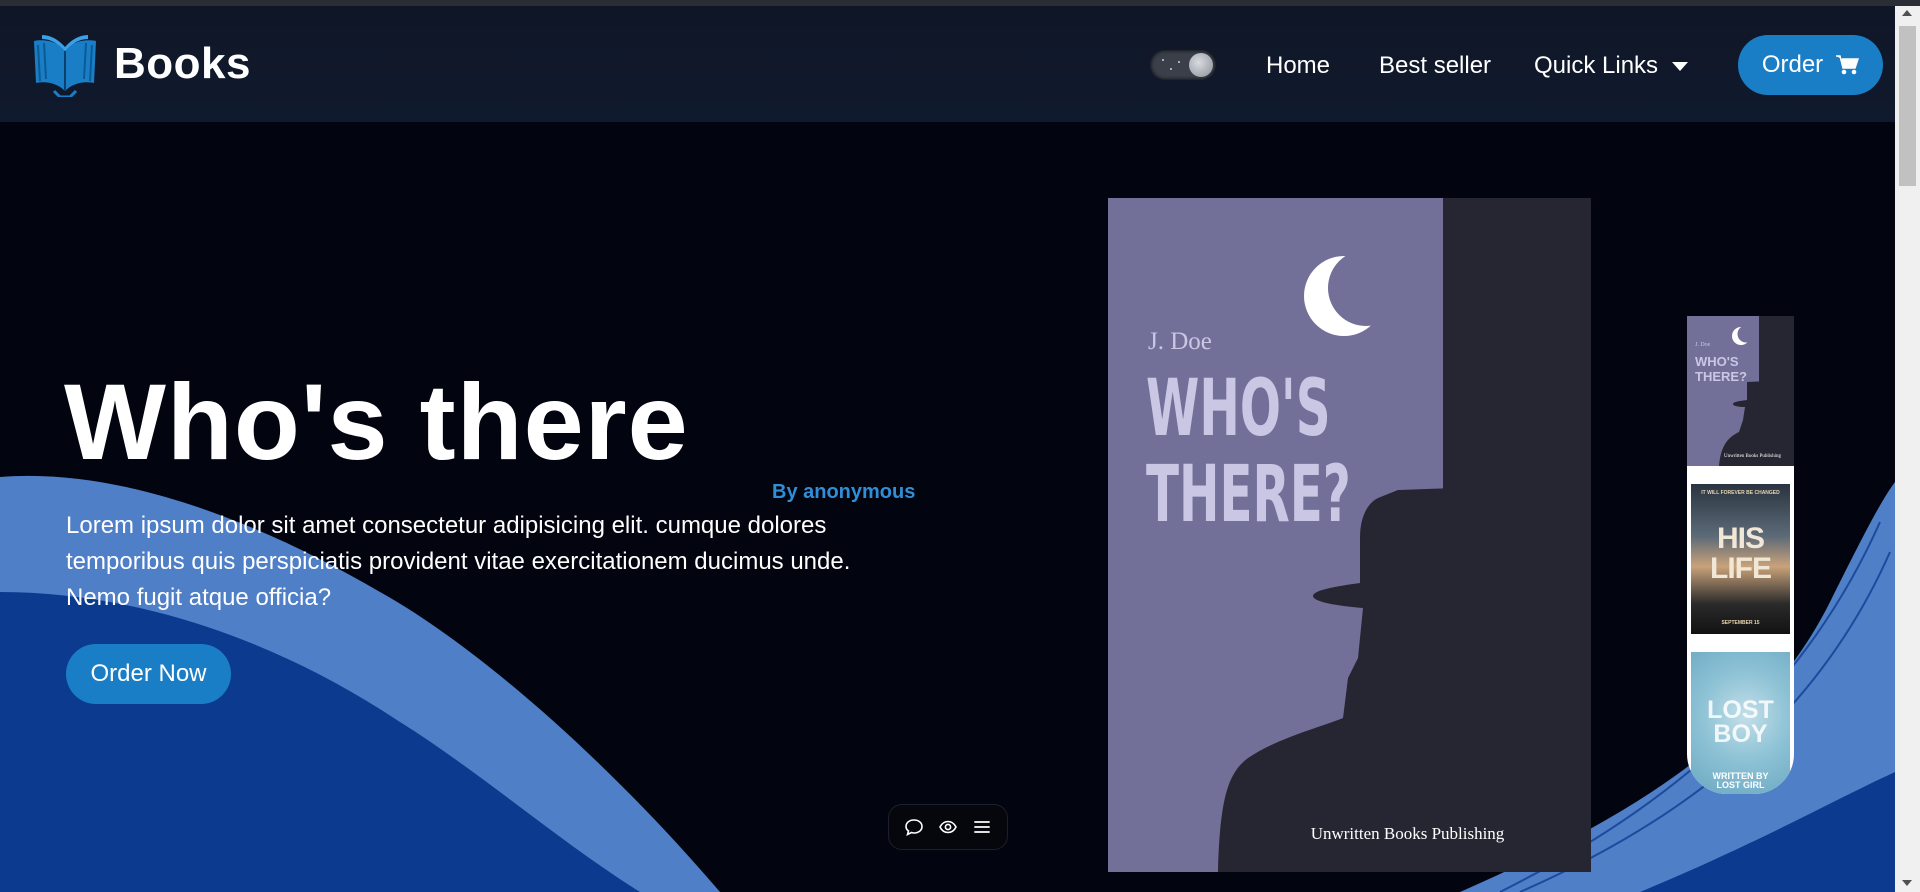  I want to click on thumb-silhouette, so click(1756, 395).